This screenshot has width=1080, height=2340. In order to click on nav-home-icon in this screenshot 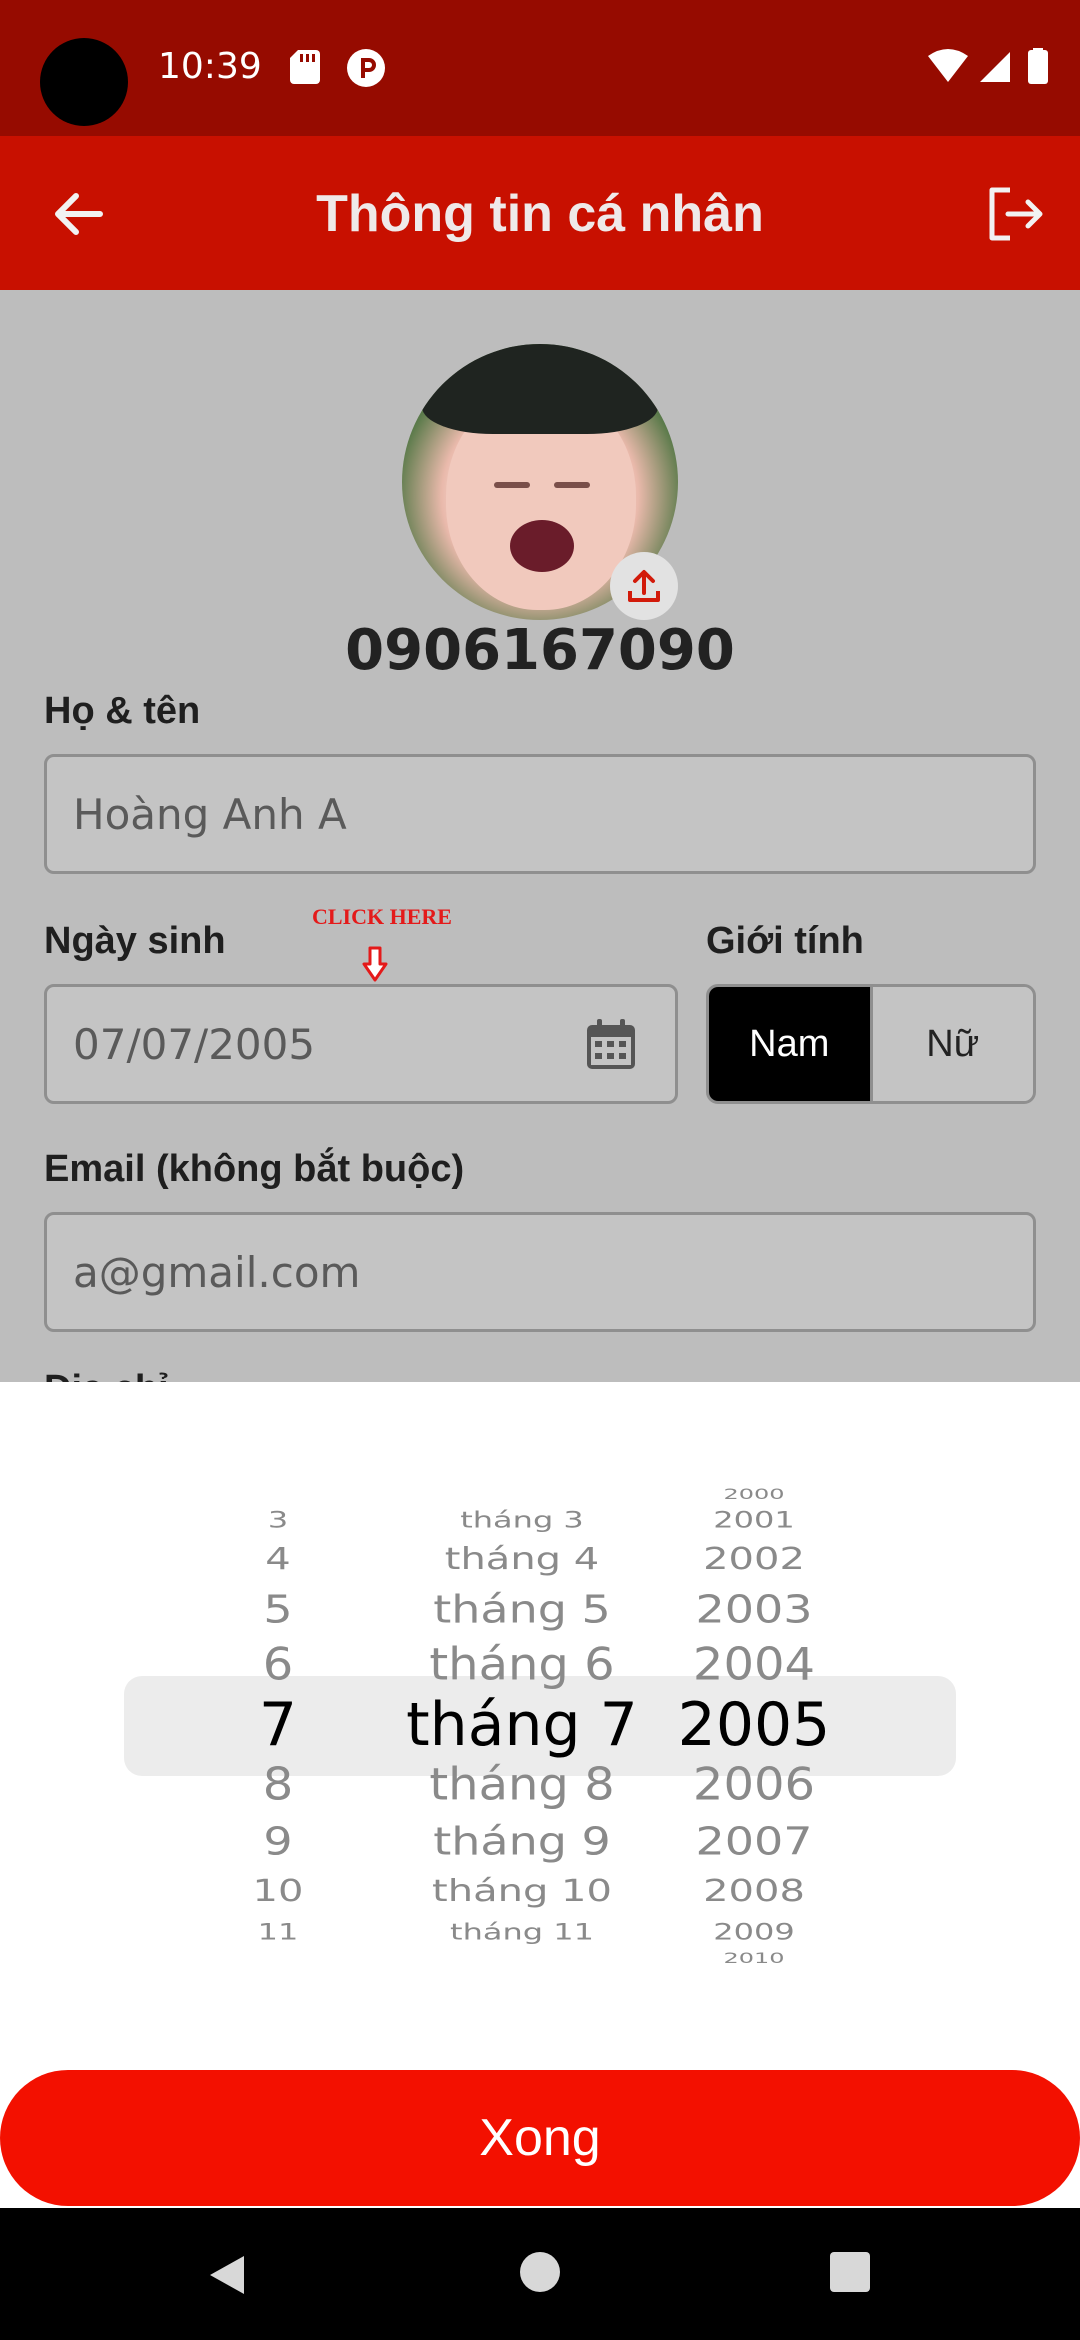, I will do `click(540, 2272)`.